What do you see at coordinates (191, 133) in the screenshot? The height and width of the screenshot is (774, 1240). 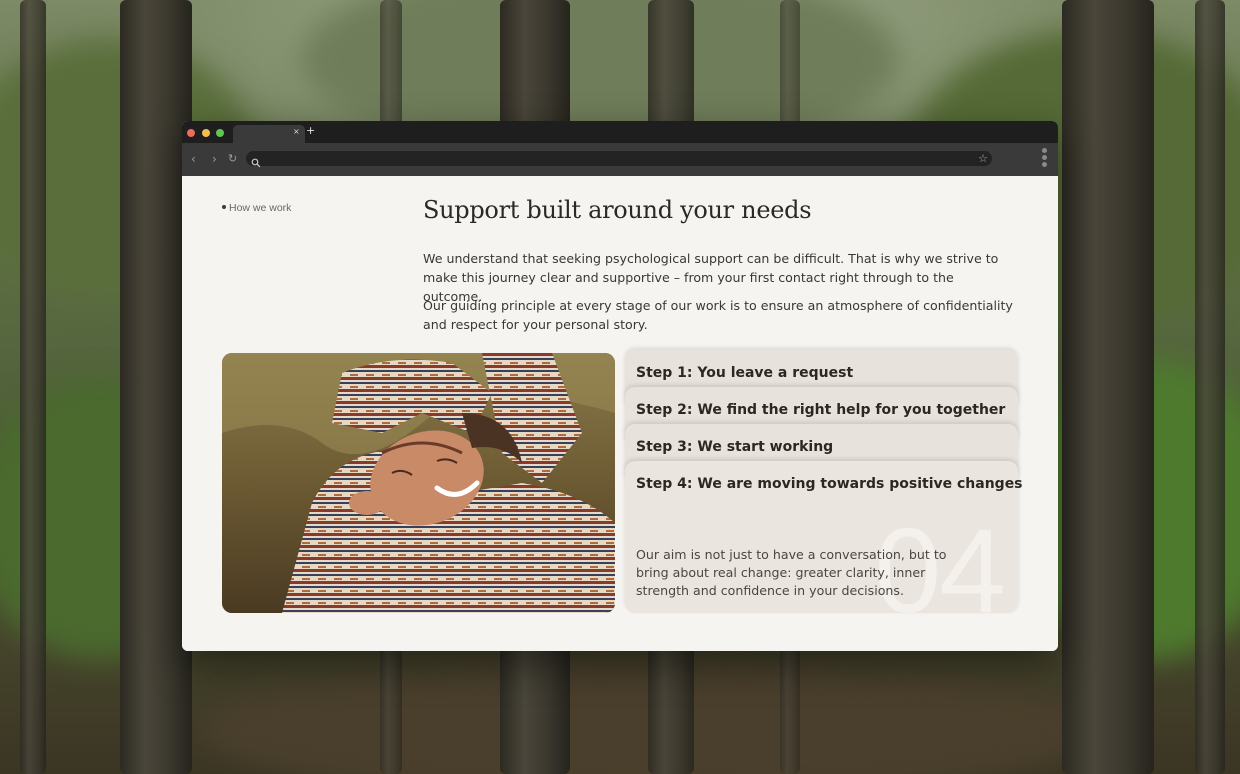 I see `window-close-button` at bounding box center [191, 133].